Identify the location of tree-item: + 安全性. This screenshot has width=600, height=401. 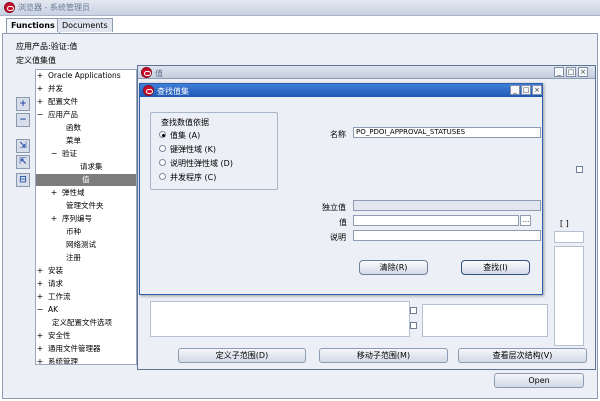
(86, 336).